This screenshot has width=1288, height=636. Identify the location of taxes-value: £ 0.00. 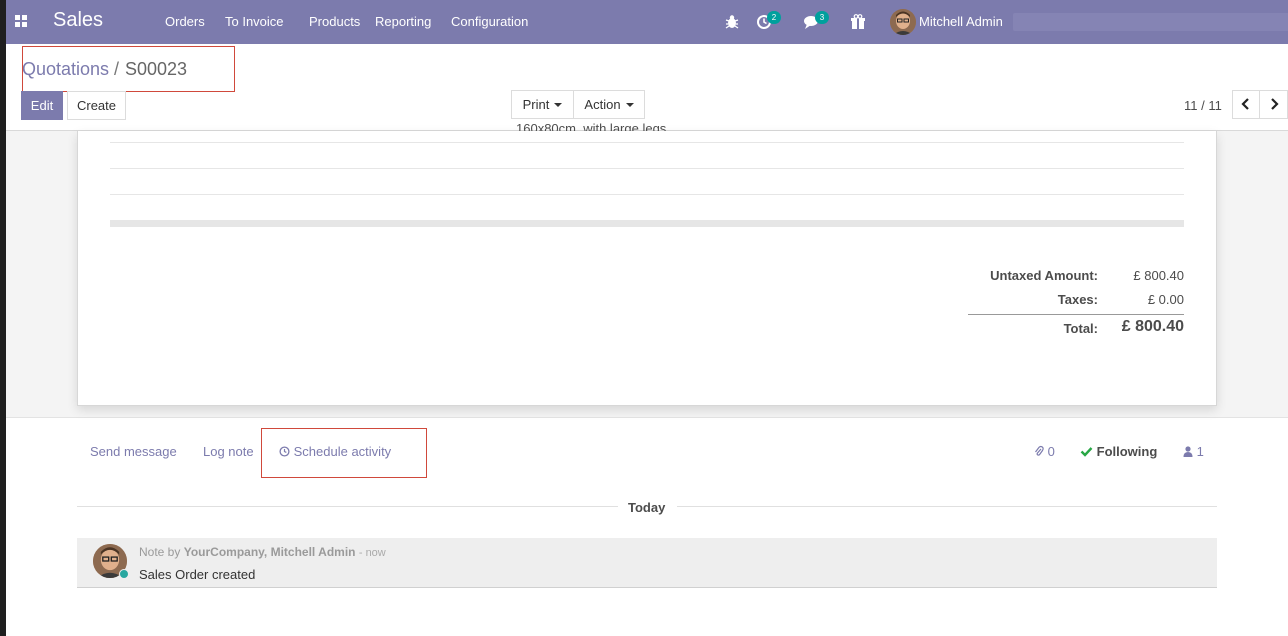
(1165, 299).